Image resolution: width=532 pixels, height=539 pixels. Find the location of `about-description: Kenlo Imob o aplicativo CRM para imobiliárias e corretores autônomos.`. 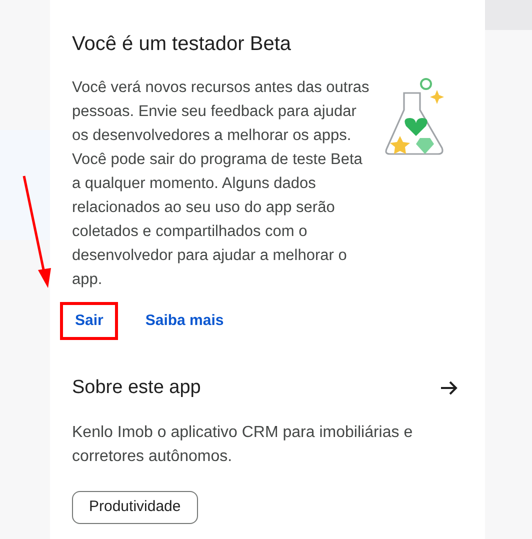

about-description: Kenlo Imob o aplicativo CRM para imobiliárias e corretores autônomos. is located at coordinates (243, 444).